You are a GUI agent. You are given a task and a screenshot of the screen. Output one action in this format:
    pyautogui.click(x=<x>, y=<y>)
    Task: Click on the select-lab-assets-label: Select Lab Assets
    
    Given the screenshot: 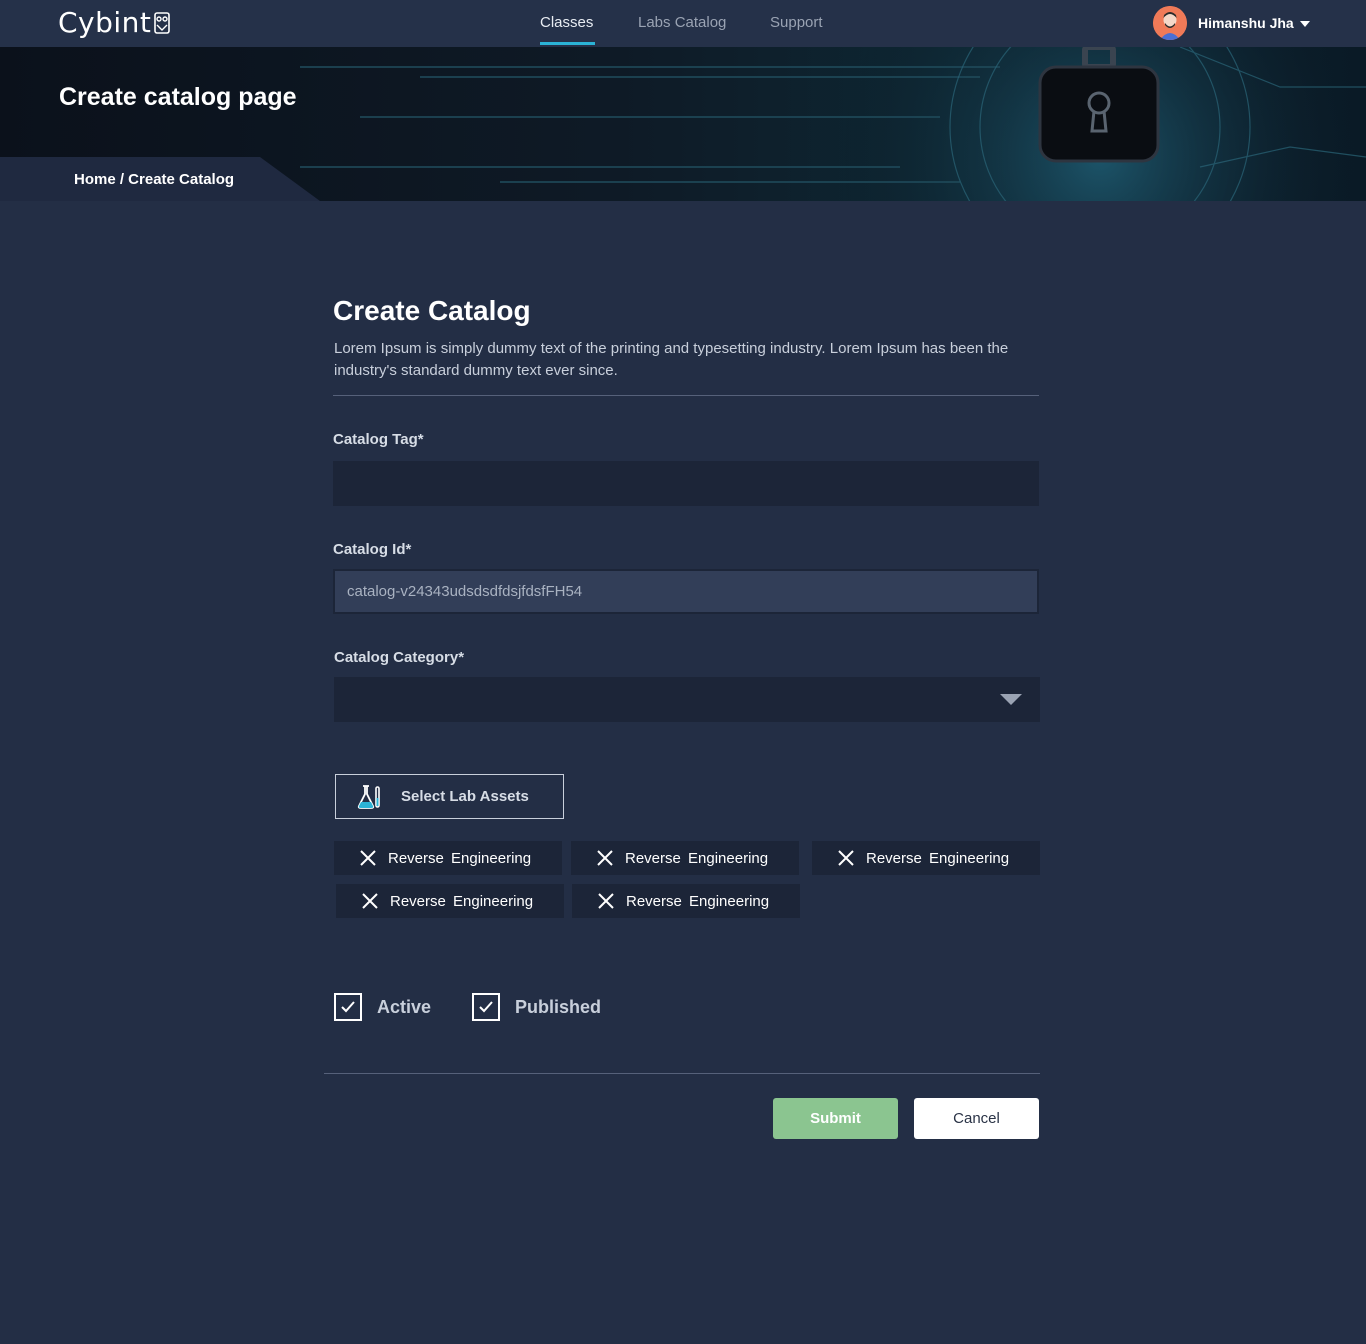 What is the action you would take?
    pyautogui.click(x=465, y=796)
    